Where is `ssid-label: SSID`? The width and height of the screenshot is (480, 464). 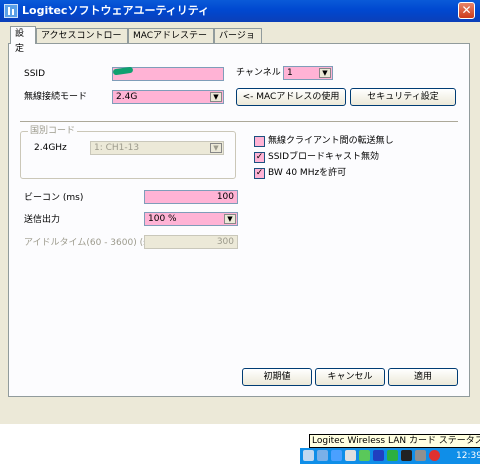 ssid-label: SSID is located at coordinates (35, 74).